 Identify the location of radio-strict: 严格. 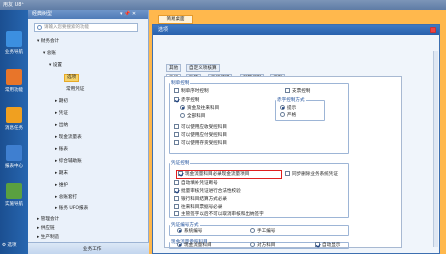
(288, 115).